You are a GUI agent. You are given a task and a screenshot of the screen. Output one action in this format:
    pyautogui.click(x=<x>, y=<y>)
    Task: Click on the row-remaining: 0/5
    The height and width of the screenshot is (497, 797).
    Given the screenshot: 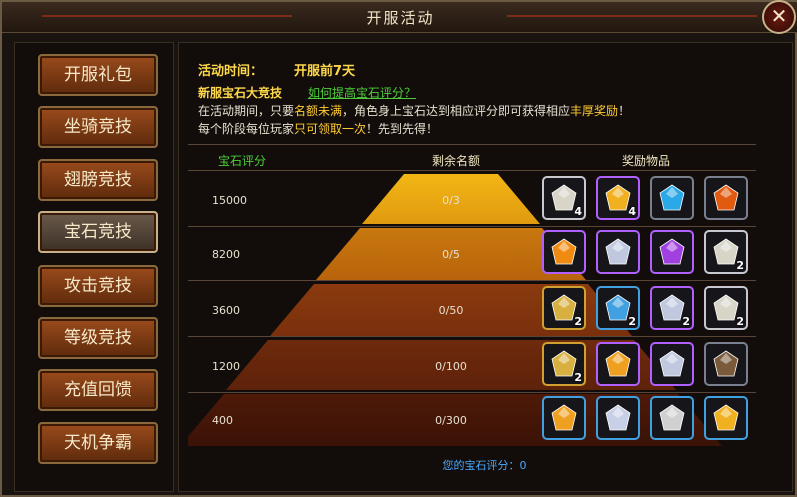 What is the action you would take?
    pyautogui.click(x=451, y=254)
    